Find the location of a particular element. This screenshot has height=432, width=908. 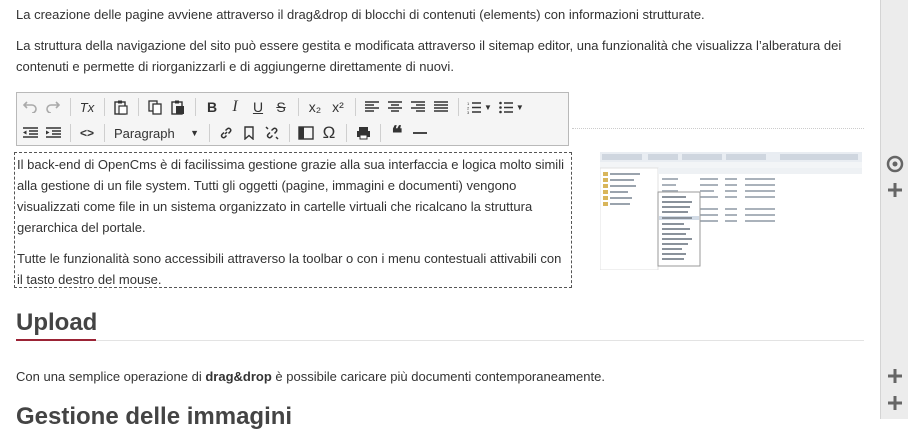

blockquote-icon: ❝ is located at coordinates (397, 133).